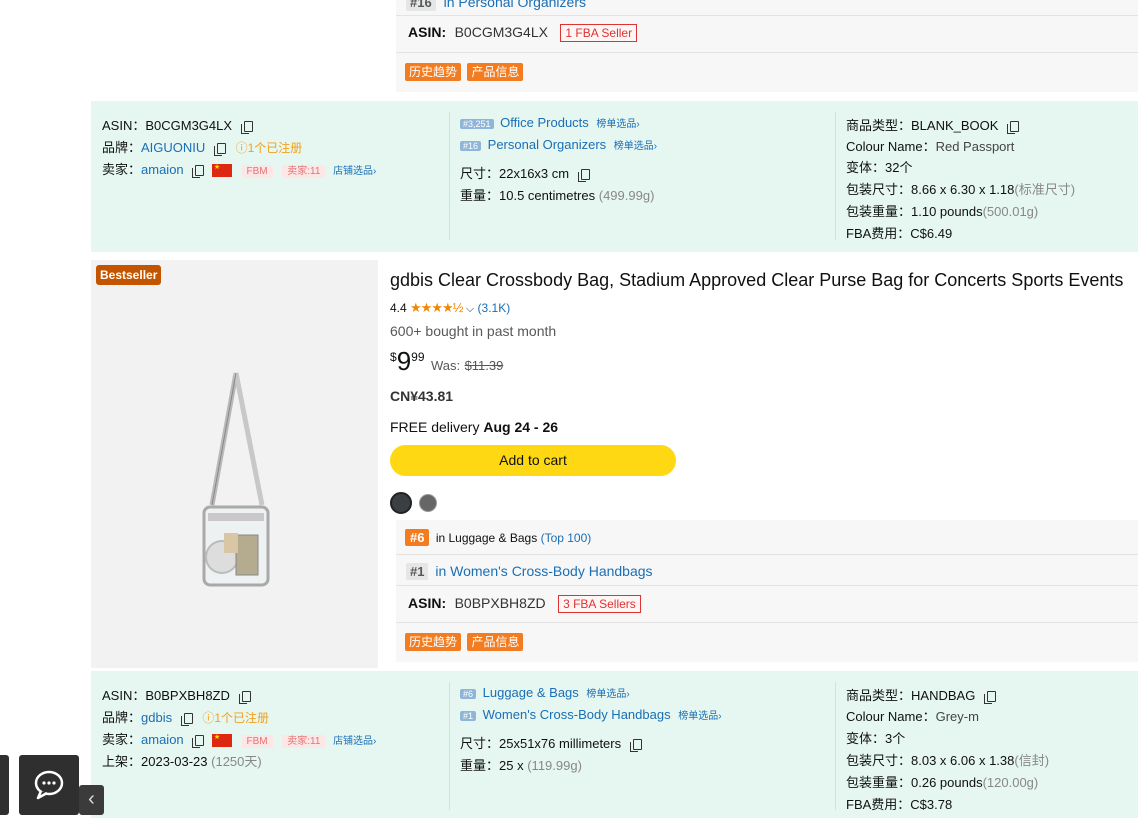 Image resolution: width=1138 pixels, height=818 pixels. I want to click on rank-category-link: in Personal Organizers, so click(515, 5).